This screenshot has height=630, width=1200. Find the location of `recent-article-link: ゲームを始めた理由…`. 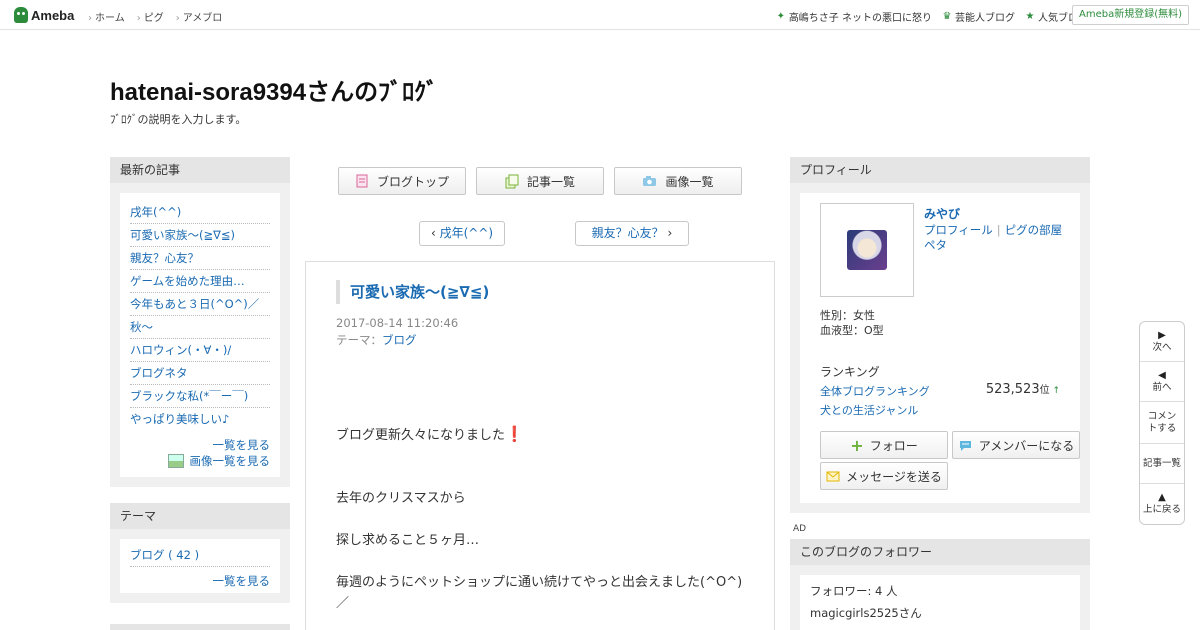

recent-article-link: ゲームを始めた理由… is located at coordinates (187, 281).